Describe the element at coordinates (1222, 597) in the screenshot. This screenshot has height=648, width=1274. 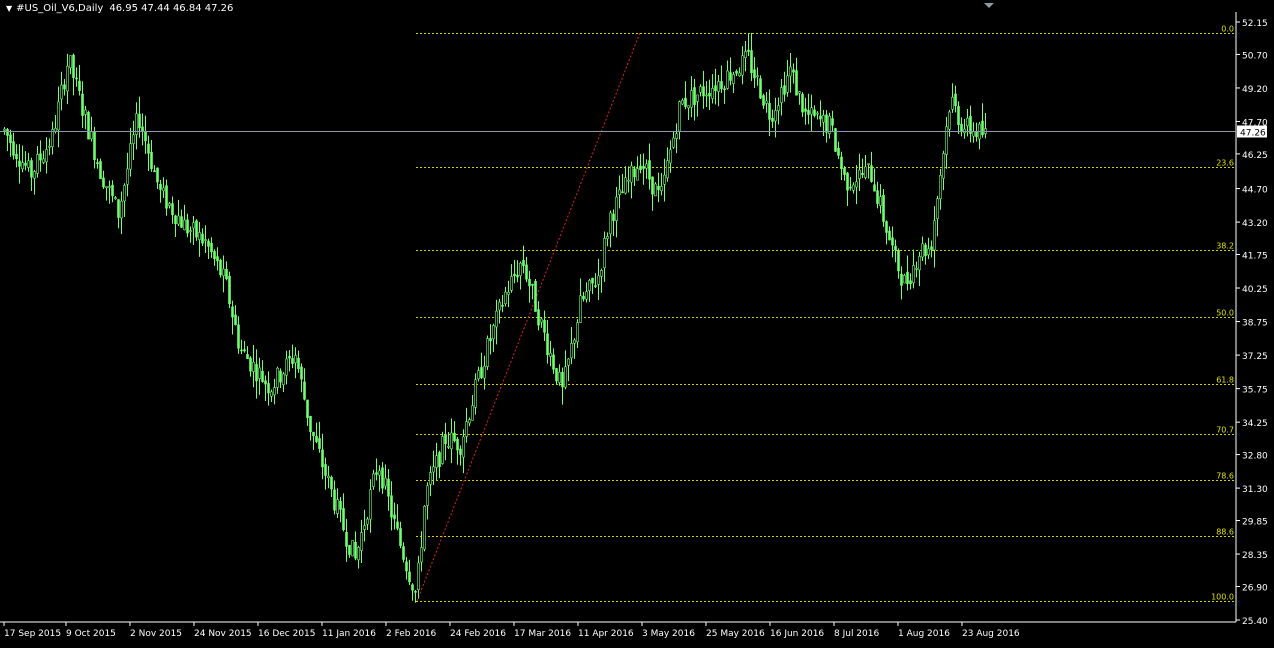
I see `fib-level-label: 100.0` at that location.